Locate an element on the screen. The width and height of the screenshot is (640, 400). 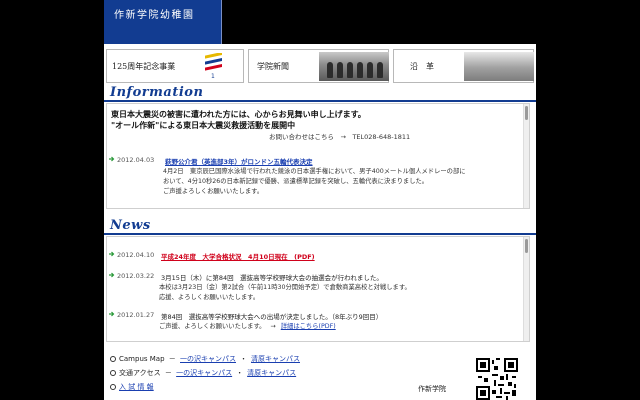
ichinosawa-access-link: 一の沢キャンパス is located at coordinates (204, 373).